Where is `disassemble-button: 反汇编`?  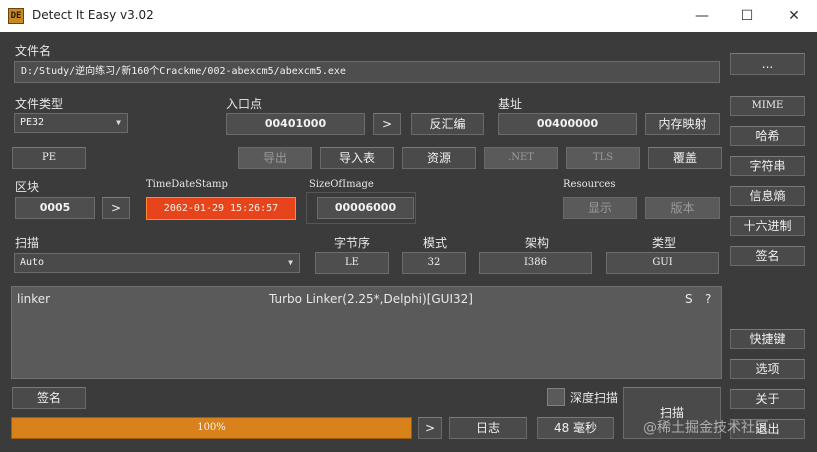 disassemble-button: 反汇编 is located at coordinates (447, 124).